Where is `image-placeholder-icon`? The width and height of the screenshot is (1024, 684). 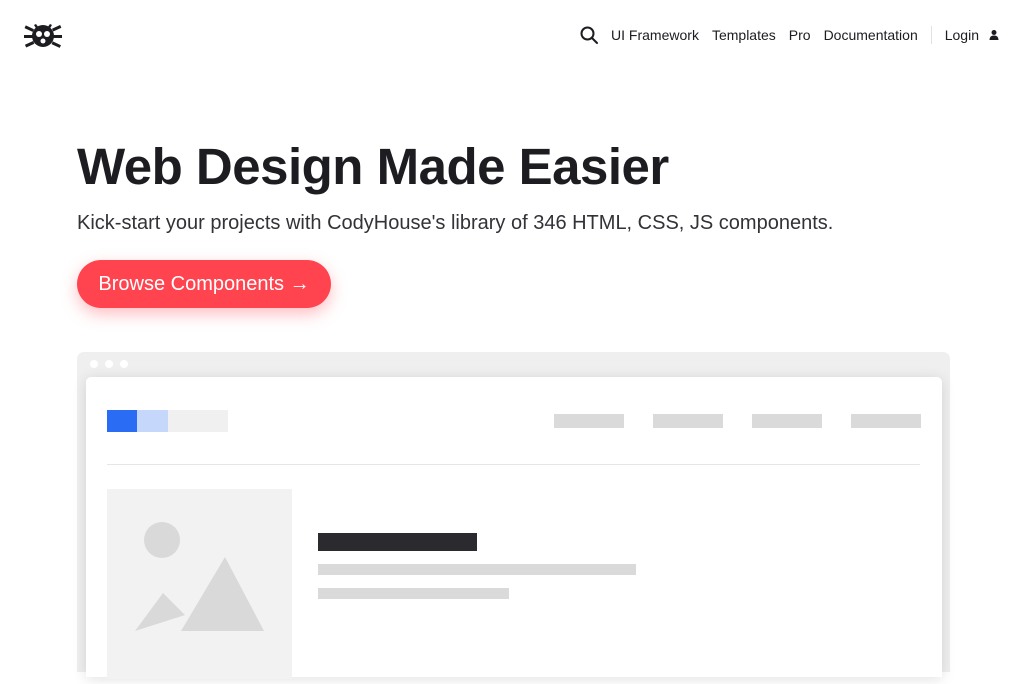 image-placeholder-icon is located at coordinates (199, 584).